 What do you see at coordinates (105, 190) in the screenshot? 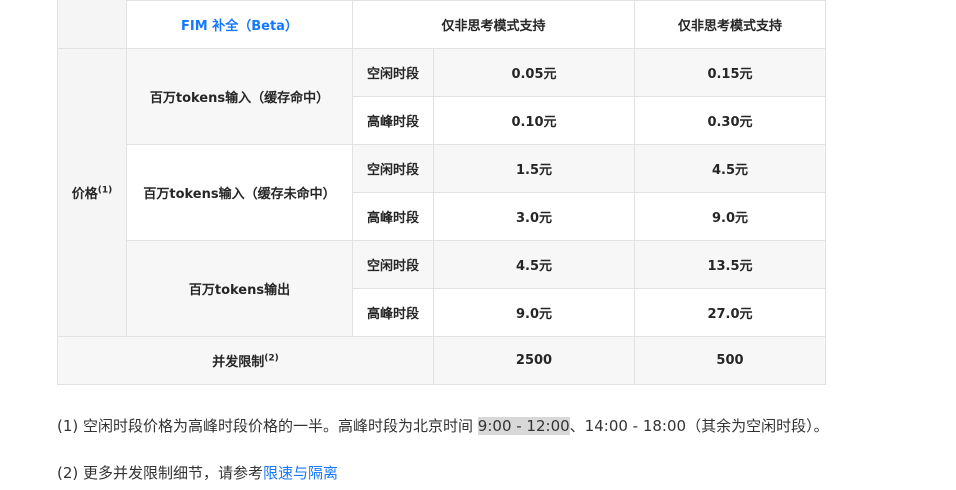
I see `price-footnote-ref: (1)` at bounding box center [105, 190].